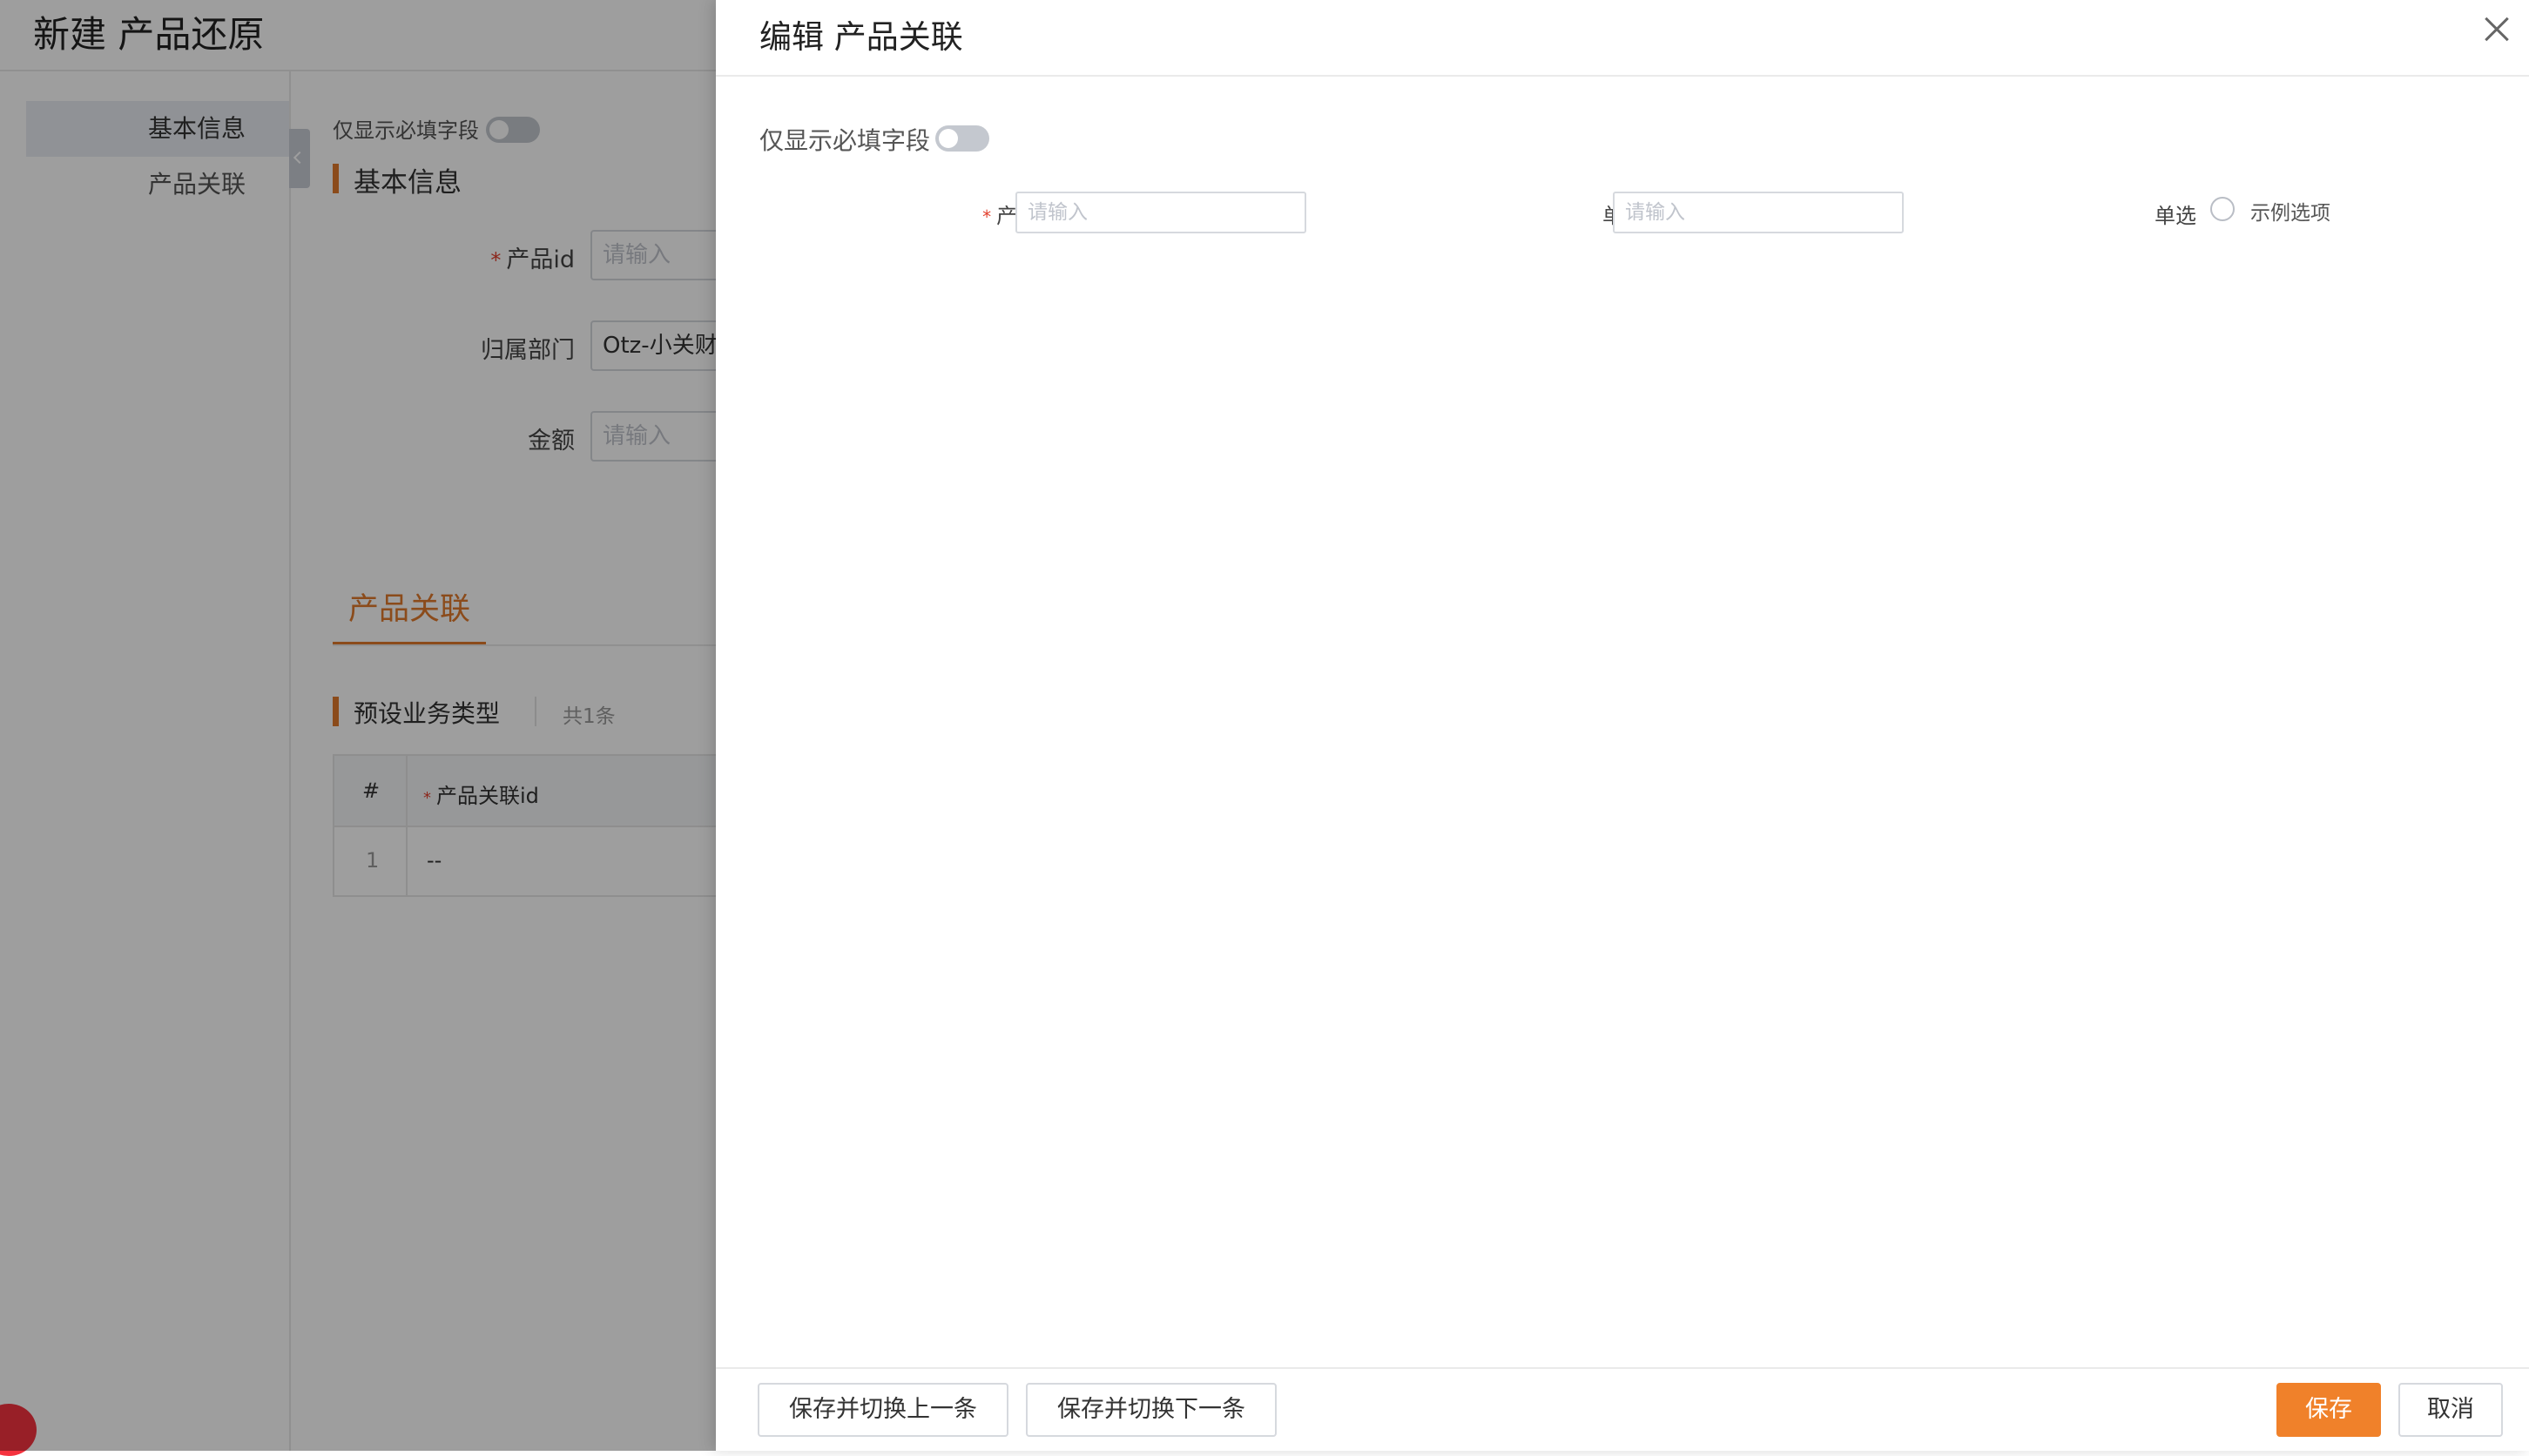  Describe the element at coordinates (2175, 216) in the screenshot. I see `field-label-single-choice: 单选` at that location.